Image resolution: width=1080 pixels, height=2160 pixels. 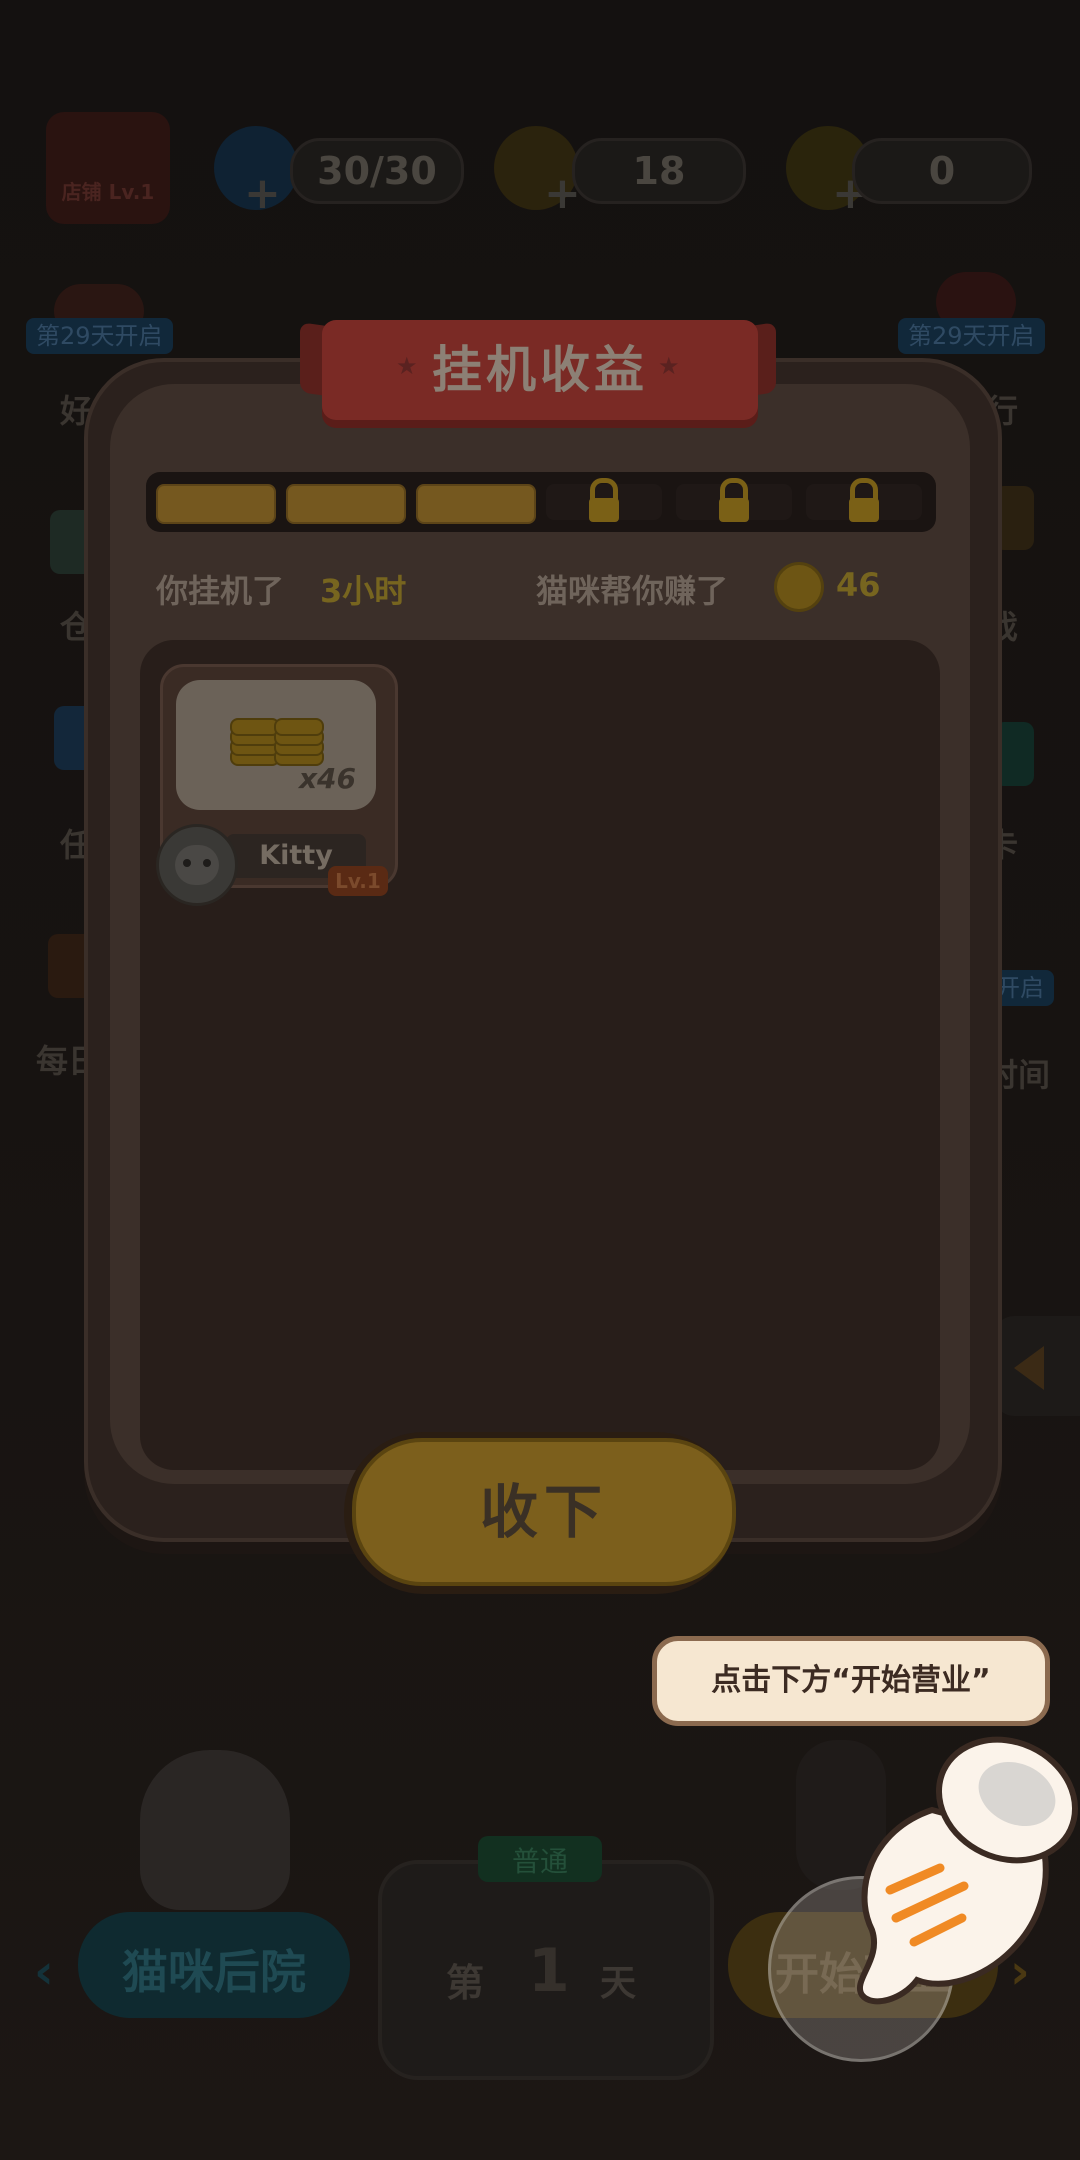 I want to click on earned-value: 46, so click(x=858, y=585).